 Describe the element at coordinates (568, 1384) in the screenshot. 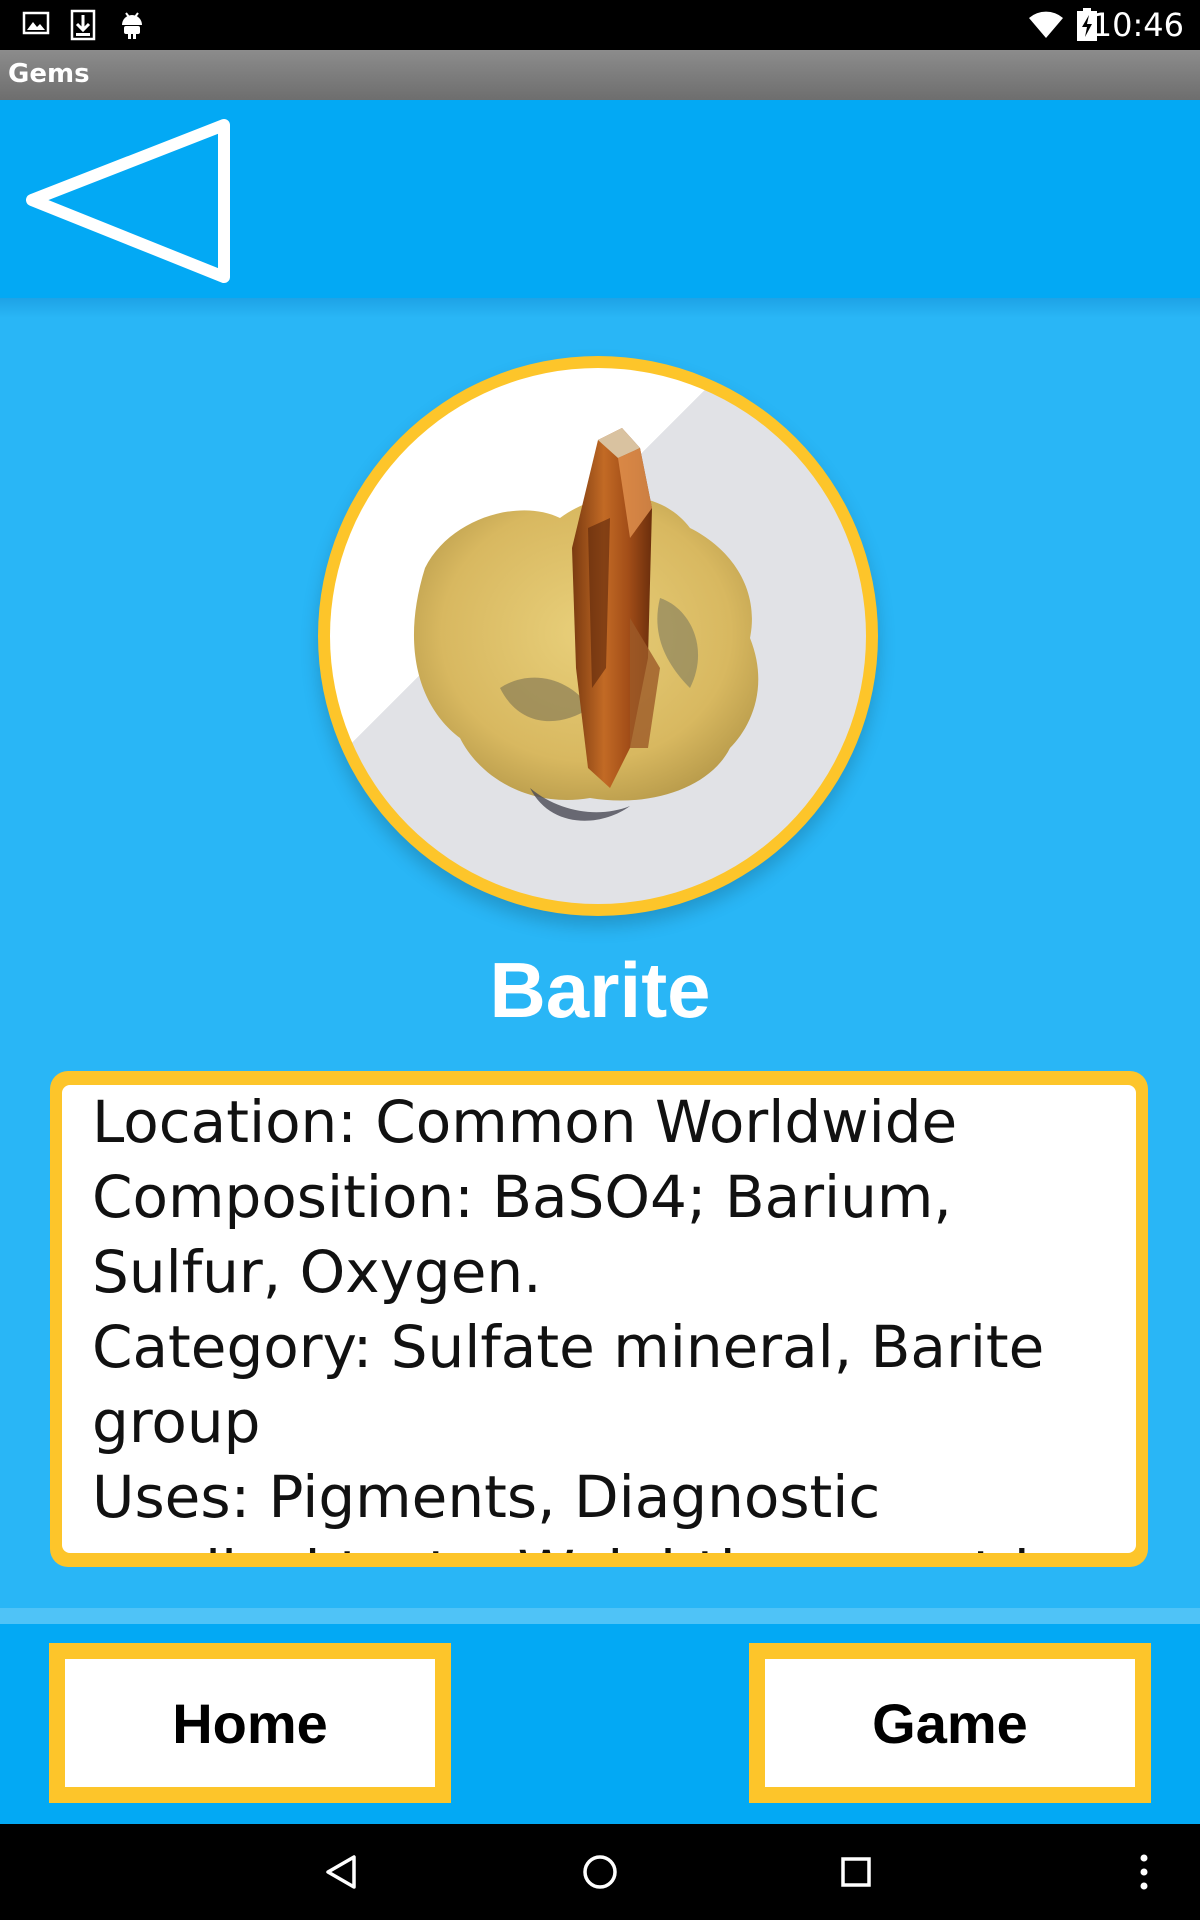

I see `gem-category: Category: Sulfate mineral, Barite group` at that location.